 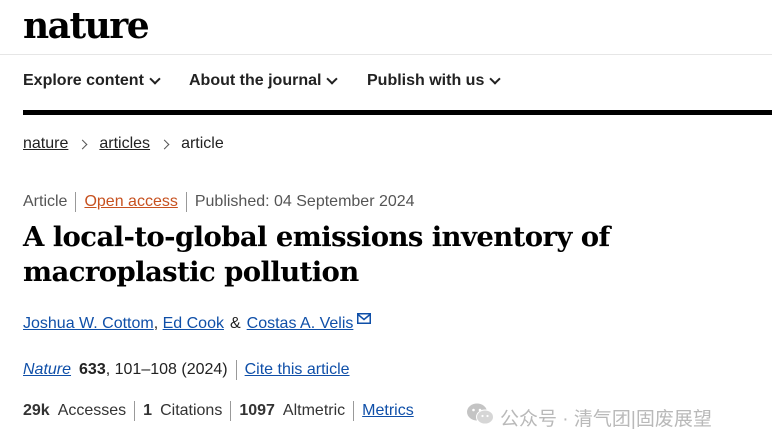 What do you see at coordinates (297, 370) in the screenshot?
I see `cite-article-link: Cite this article` at bounding box center [297, 370].